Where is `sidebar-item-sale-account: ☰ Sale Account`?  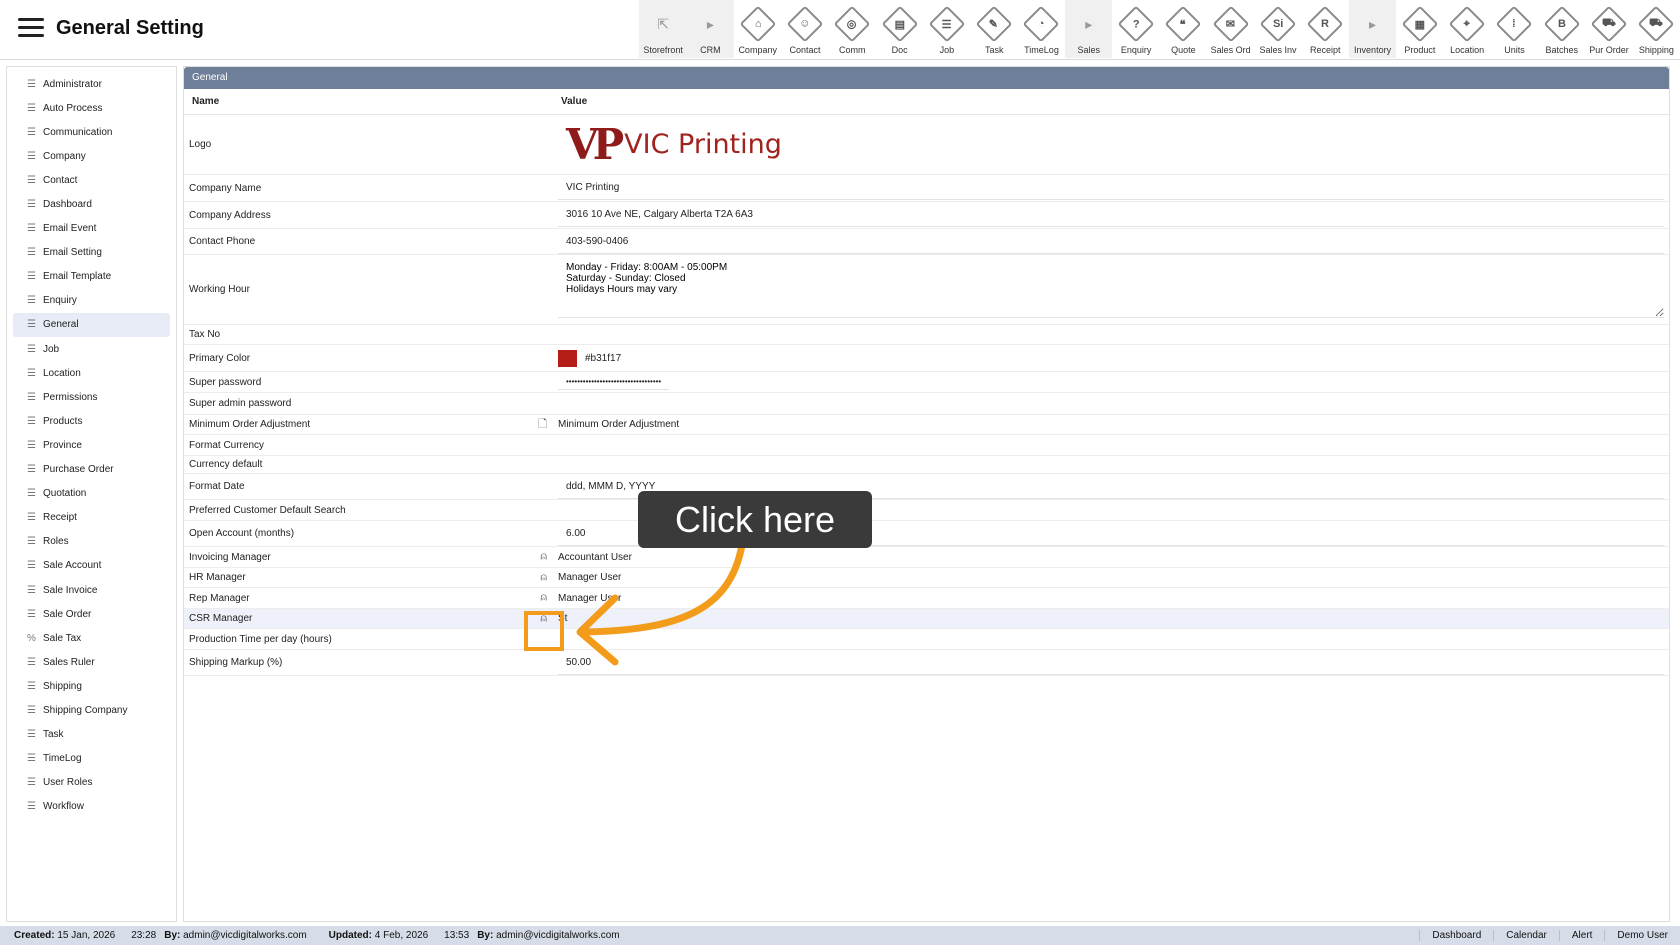 sidebar-item-sale-account: ☰ Sale Account is located at coordinates (91, 566).